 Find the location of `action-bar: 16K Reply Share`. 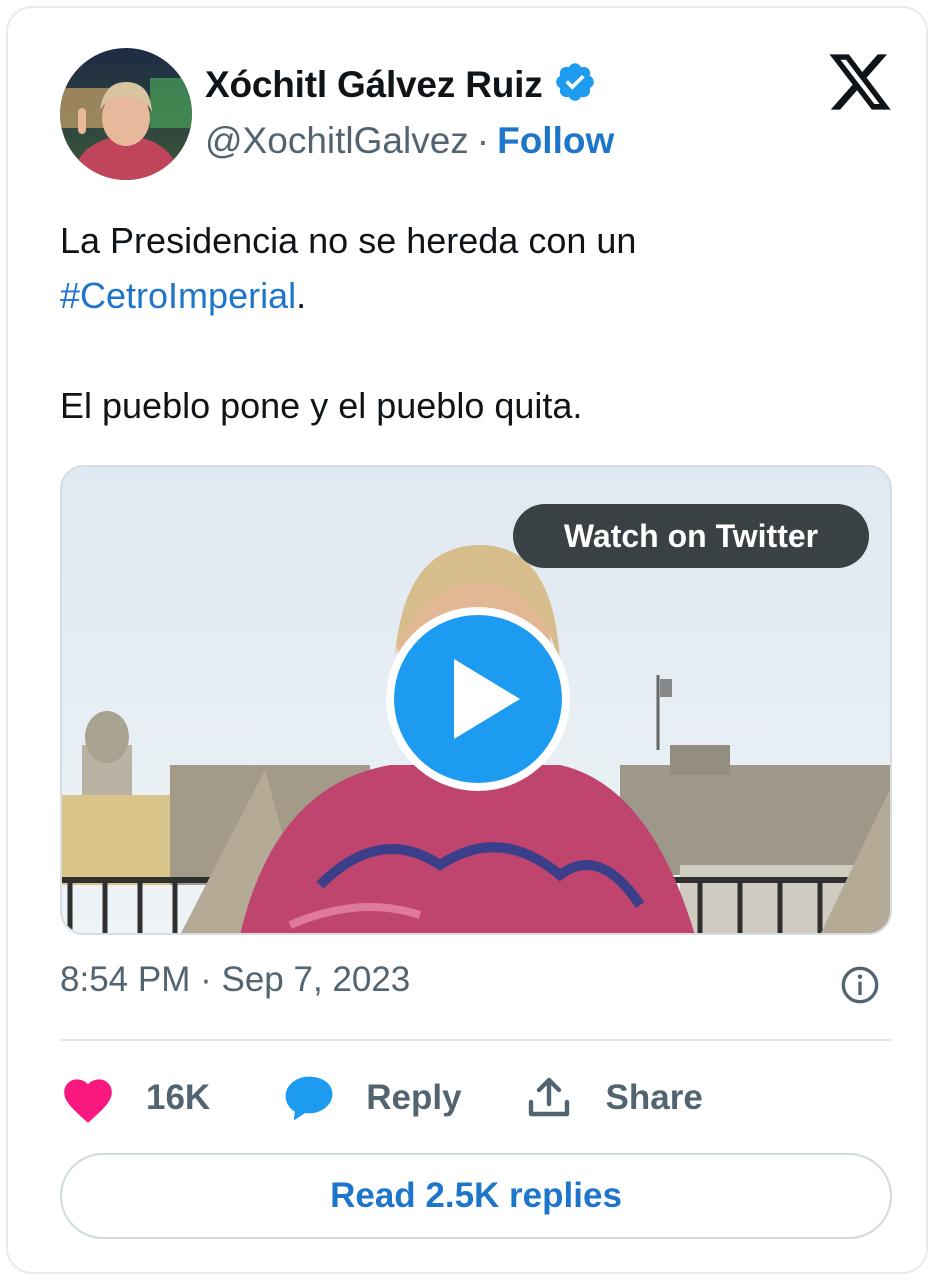

action-bar: 16K Reply Share is located at coordinates (381, 1098).